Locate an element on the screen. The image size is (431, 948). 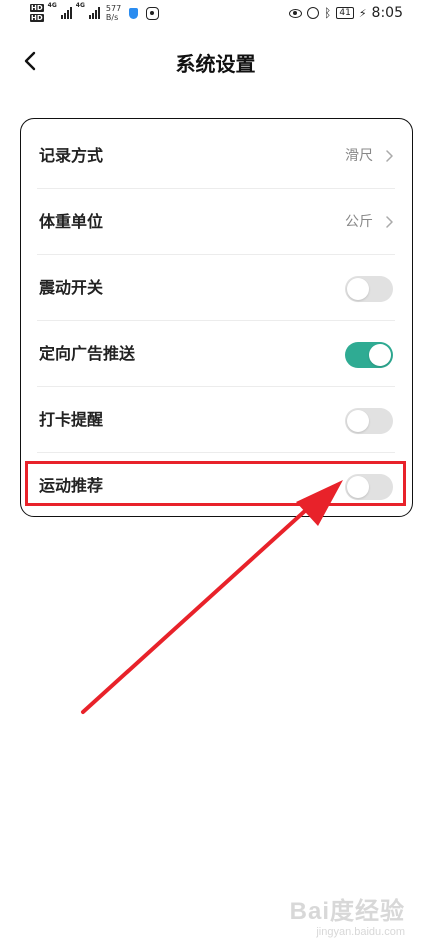
vibration-toggle is located at coordinates (369, 289).